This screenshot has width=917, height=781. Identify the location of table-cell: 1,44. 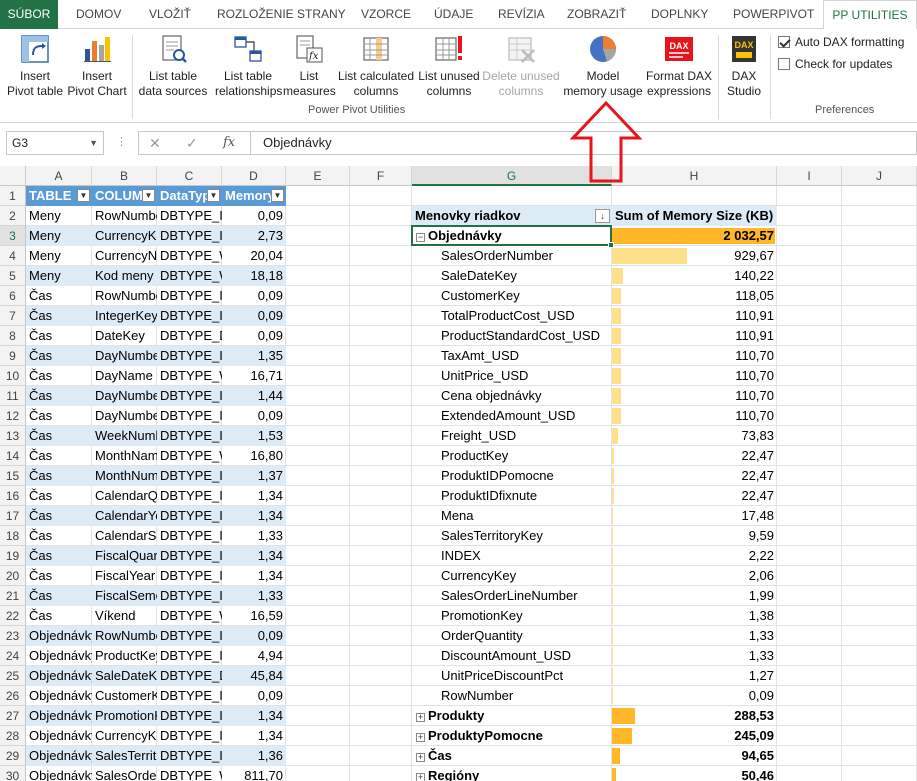
(254, 396).